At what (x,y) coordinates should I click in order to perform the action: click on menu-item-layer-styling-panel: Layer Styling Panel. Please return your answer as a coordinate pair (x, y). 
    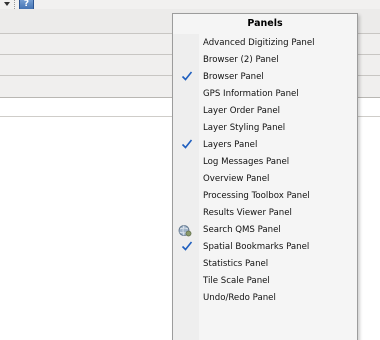
    Looking at the image, I should click on (265, 128).